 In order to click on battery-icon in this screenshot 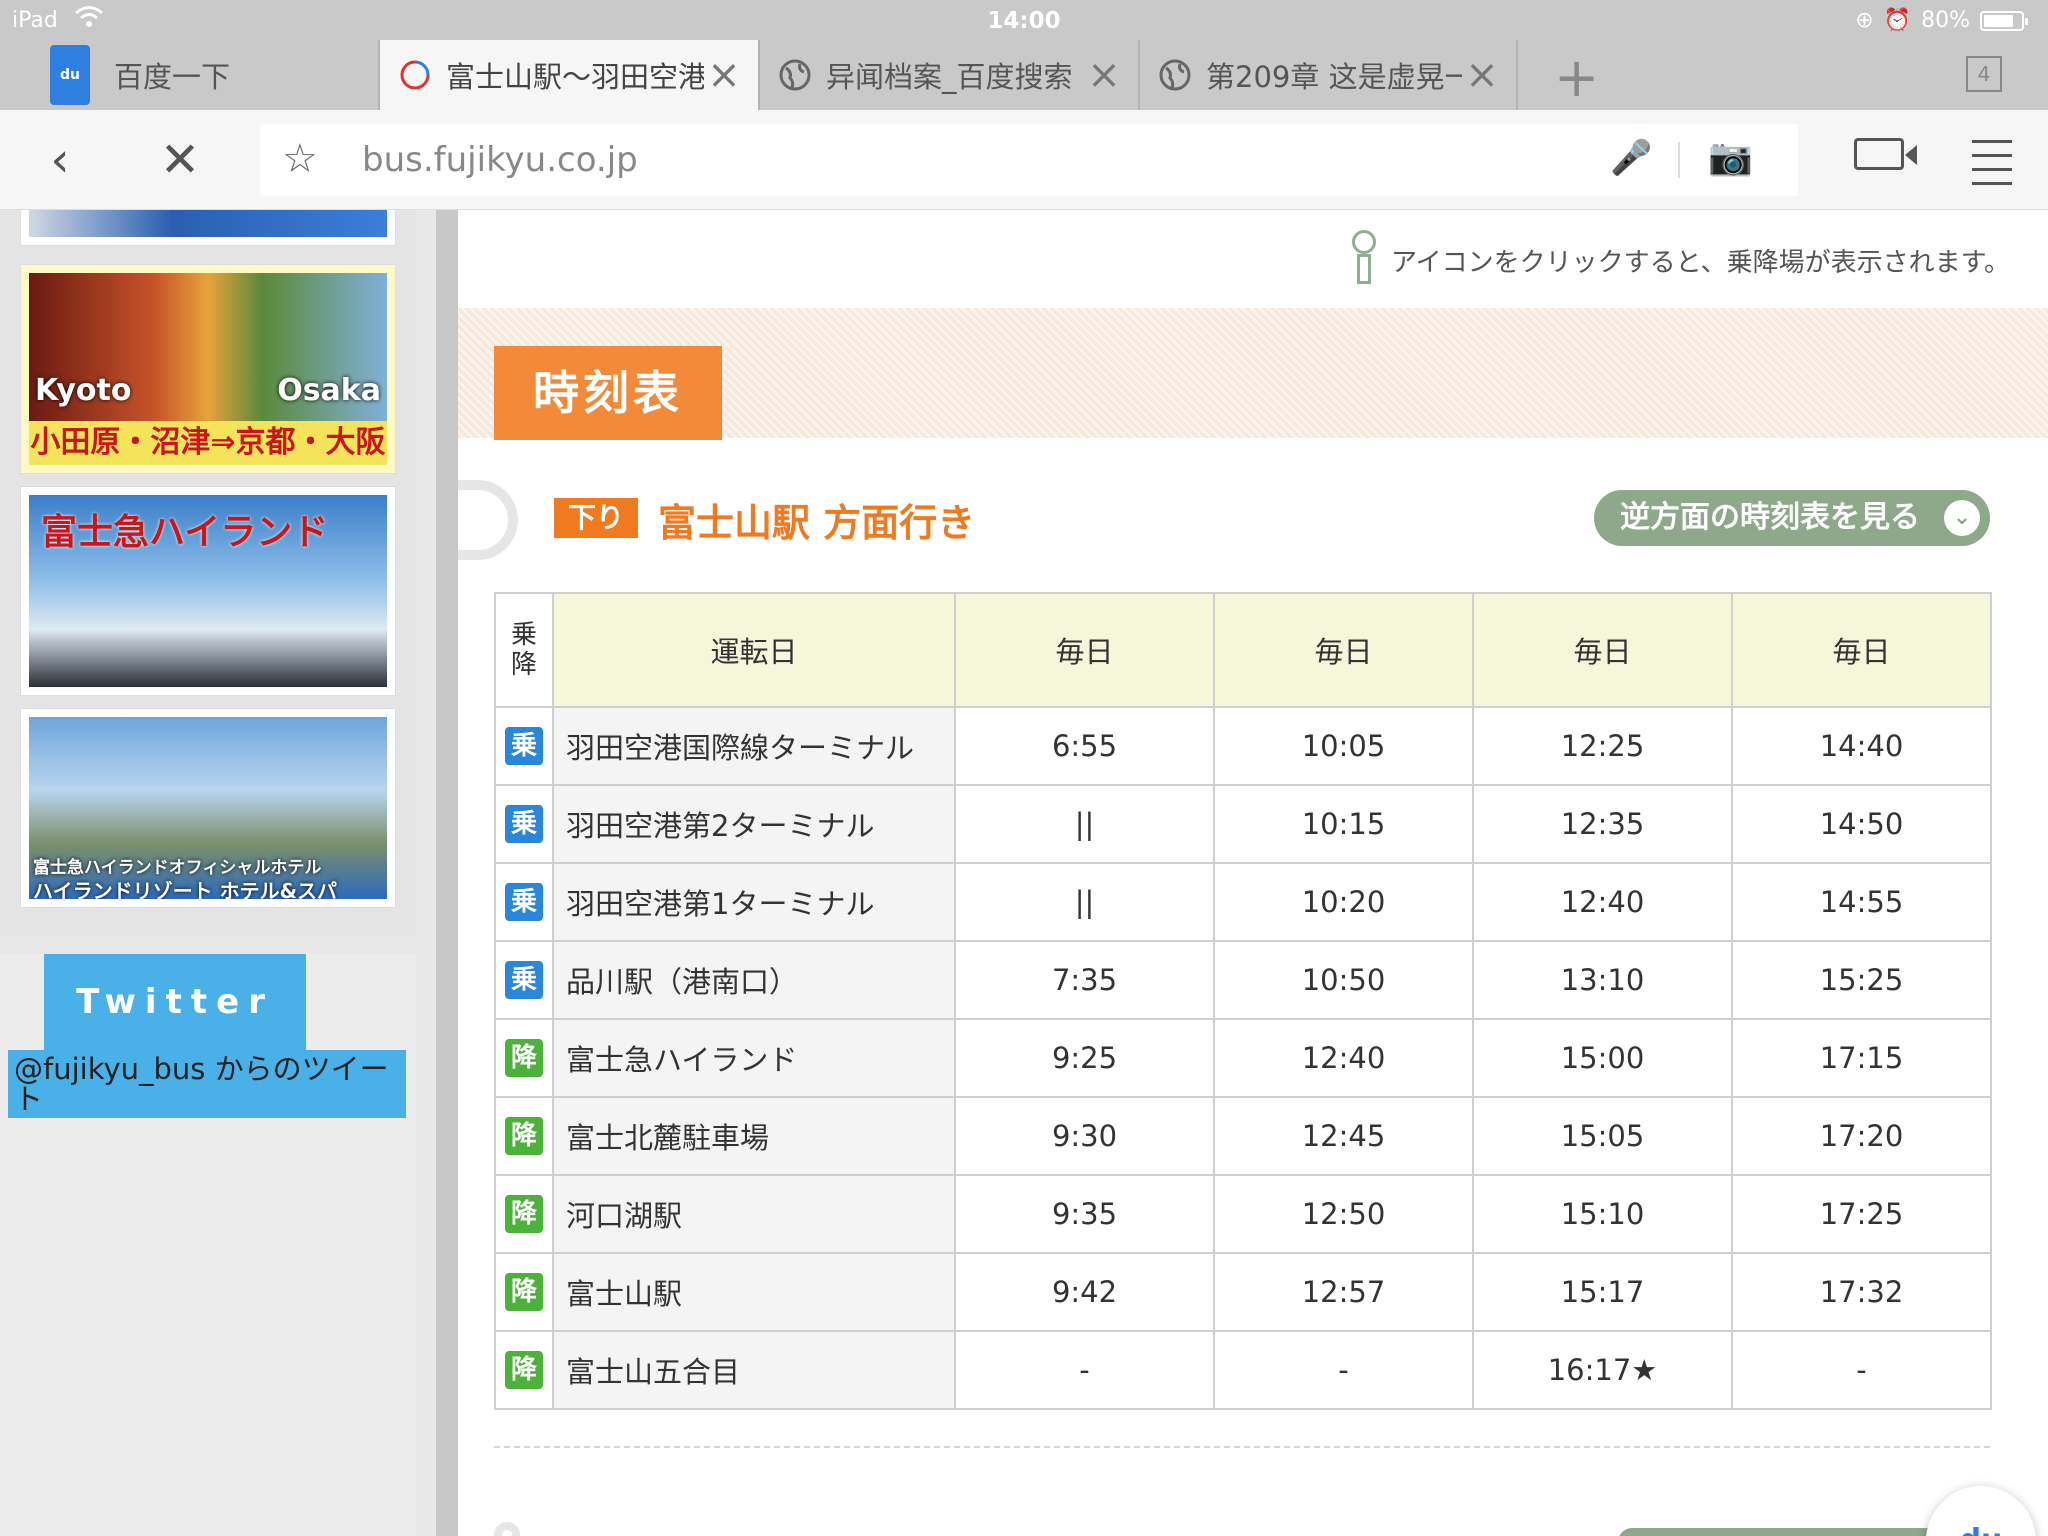, I will do `click(2004, 20)`.